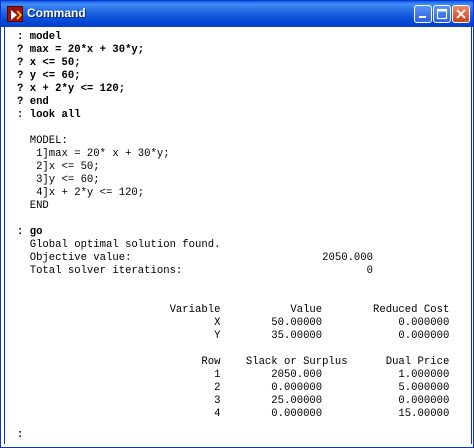 The width and height of the screenshot is (474, 448). Describe the element at coordinates (237, 14) in the screenshot. I see `title-bar: Command` at that location.